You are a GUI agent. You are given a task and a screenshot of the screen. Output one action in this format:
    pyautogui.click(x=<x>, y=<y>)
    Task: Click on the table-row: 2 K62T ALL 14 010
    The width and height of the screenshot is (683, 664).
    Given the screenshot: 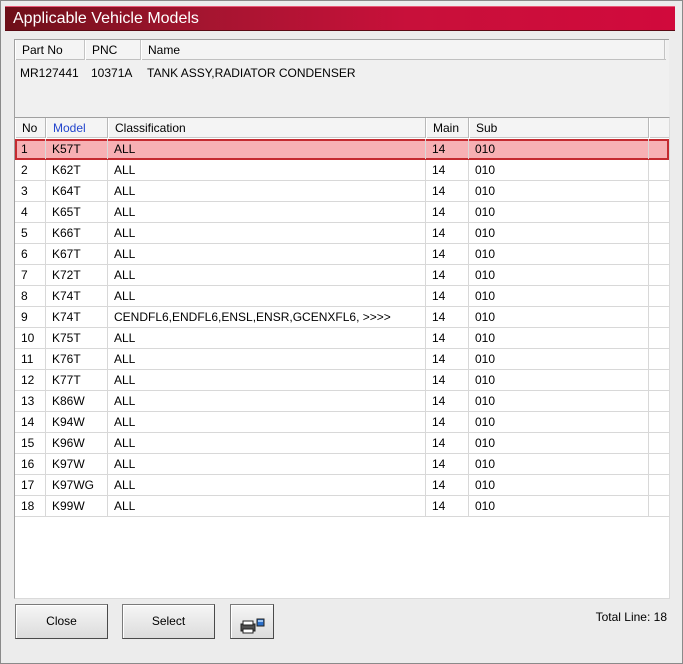 What is the action you would take?
    pyautogui.click(x=342, y=170)
    